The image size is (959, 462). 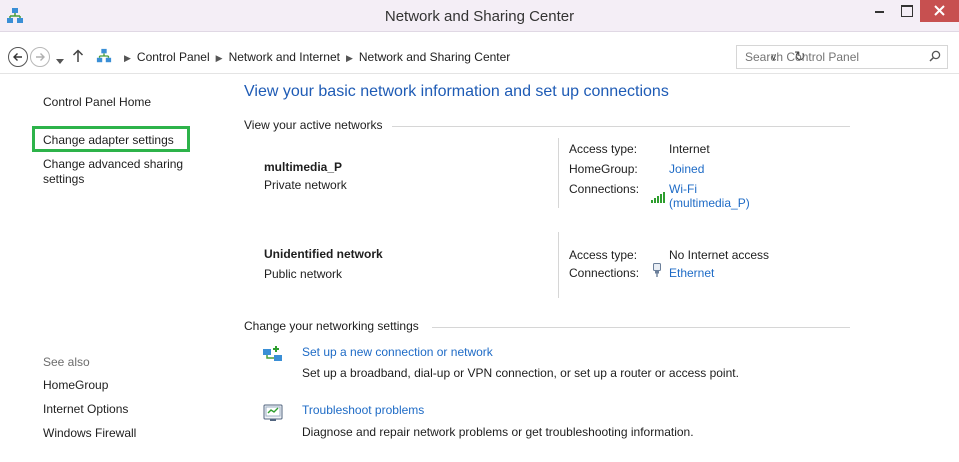 I want to click on change-adapter-settings-link: Change adapter settings, so click(x=108, y=140).